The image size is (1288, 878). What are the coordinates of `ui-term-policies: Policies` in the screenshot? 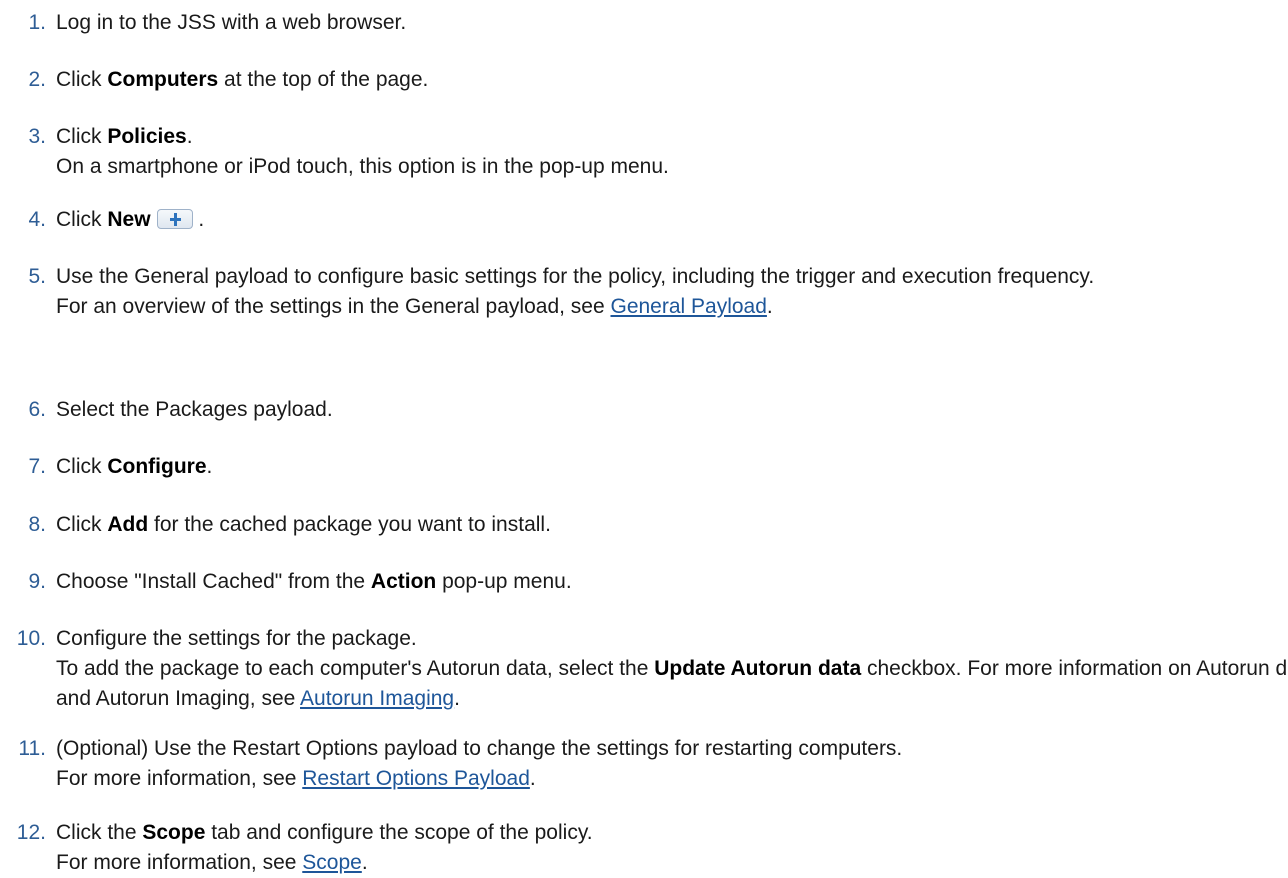 It's located at (147, 136).